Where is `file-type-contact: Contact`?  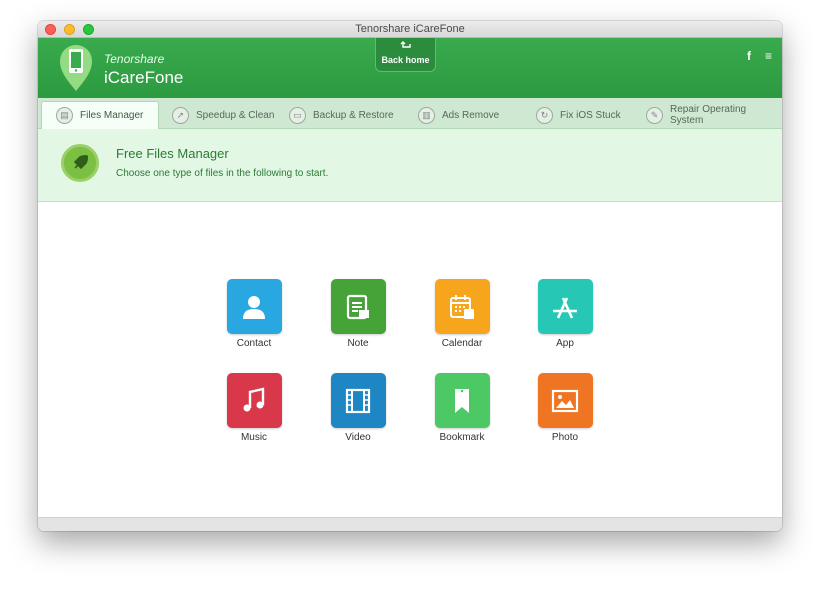 file-type-contact: Contact is located at coordinates (254, 314).